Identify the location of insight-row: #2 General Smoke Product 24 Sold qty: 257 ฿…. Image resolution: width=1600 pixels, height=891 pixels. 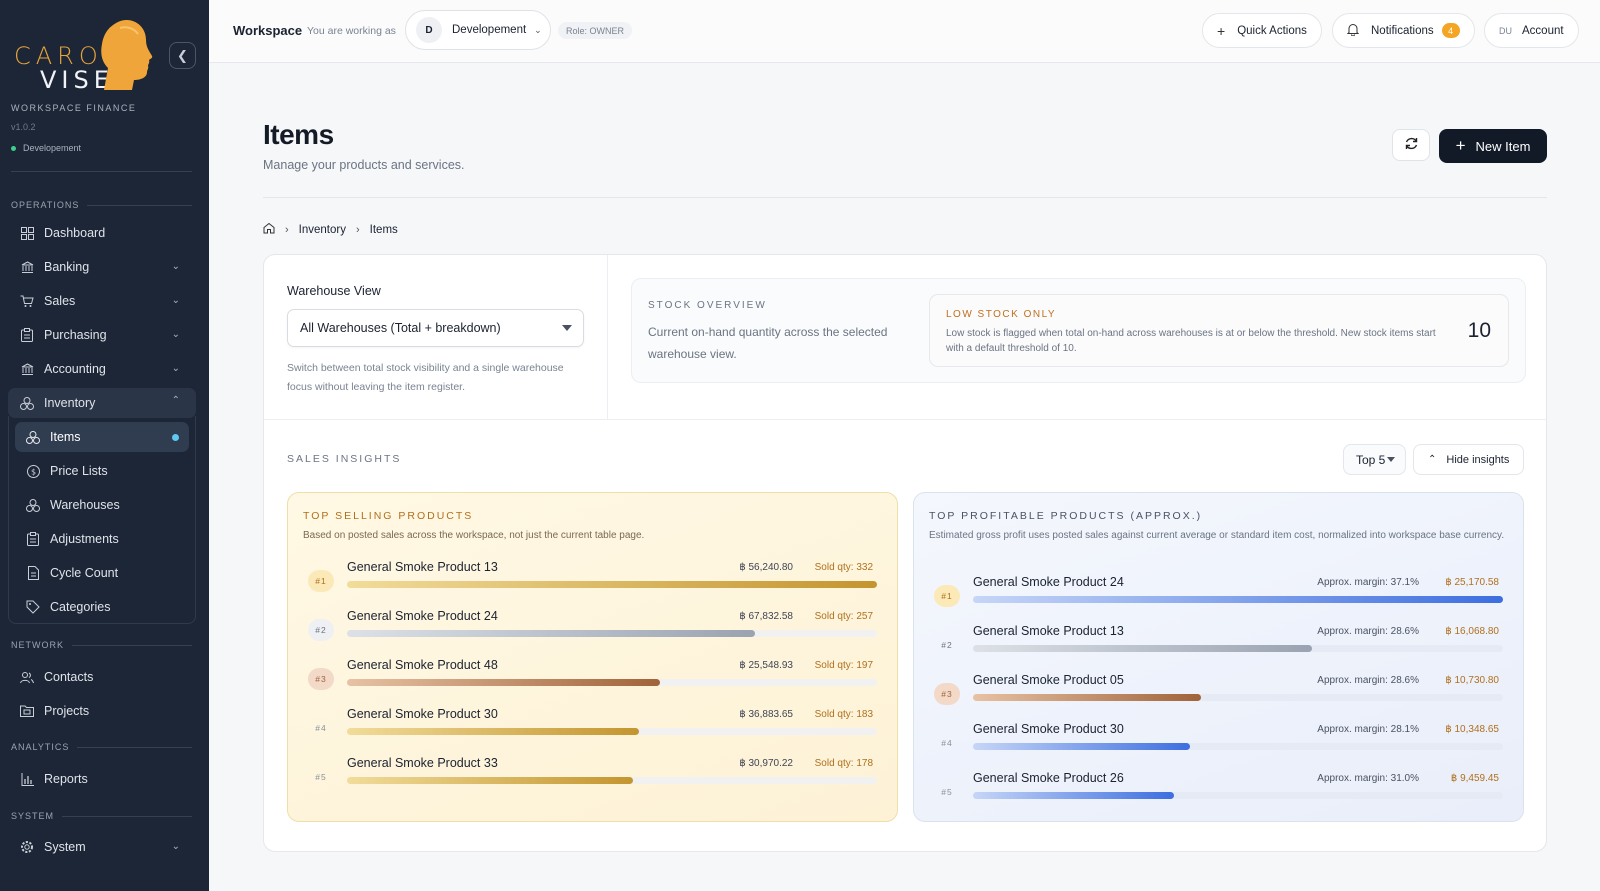
(593, 631).